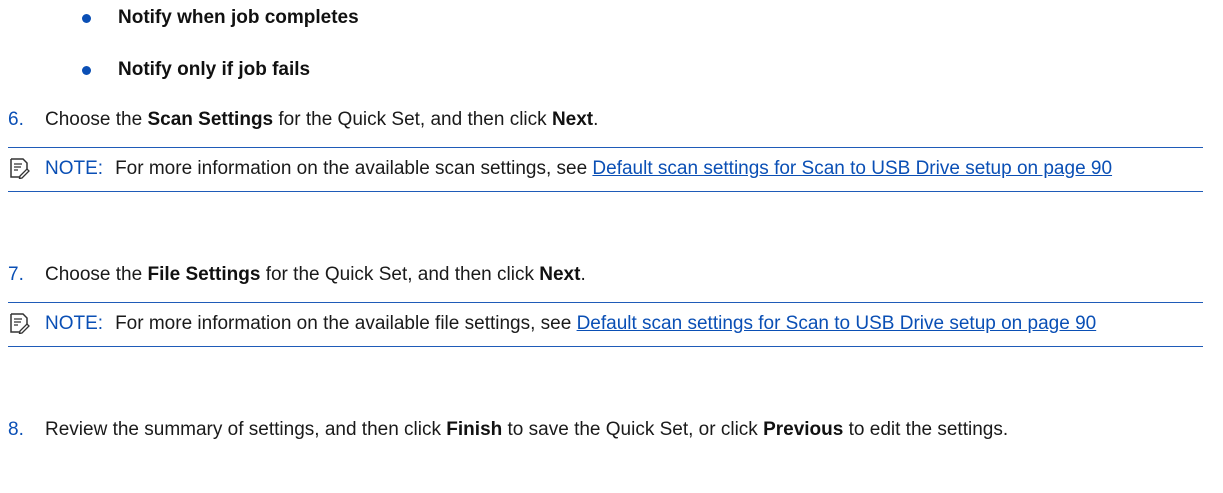 This screenshot has width=1223, height=493. What do you see at coordinates (16, 119) in the screenshot?
I see `step-number: 6.` at bounding box center [16, 119].